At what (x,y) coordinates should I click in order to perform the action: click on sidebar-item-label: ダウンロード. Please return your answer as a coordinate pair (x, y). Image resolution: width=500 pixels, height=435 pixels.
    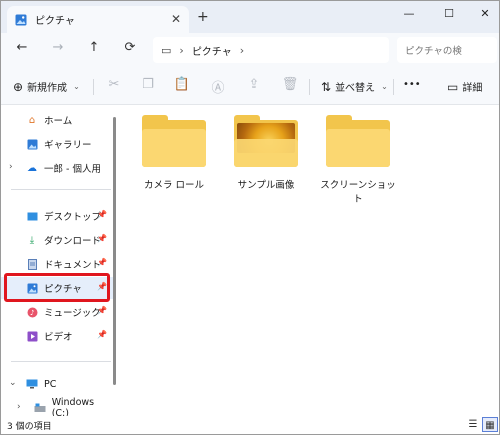
    Looking at the image, I should click on (73, 241).